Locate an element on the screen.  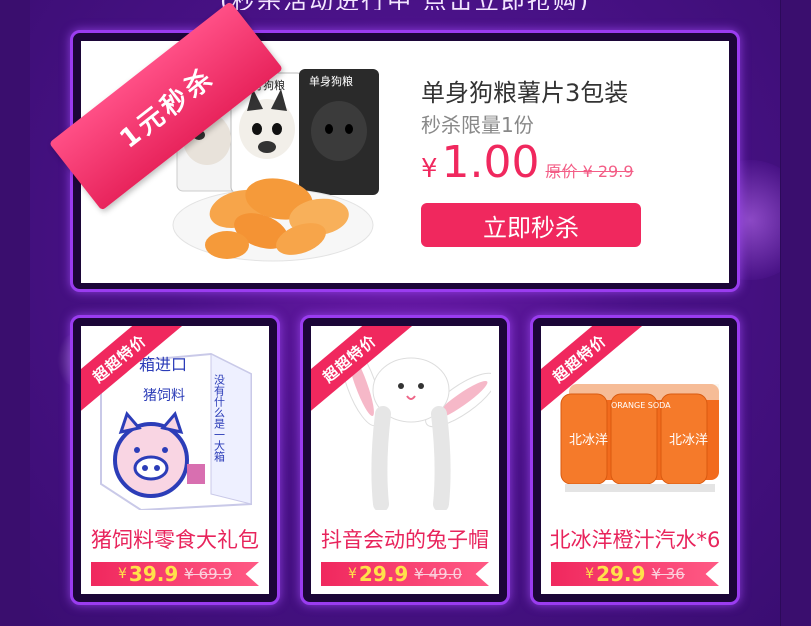
price-bar: ¥ 29.9 ¥ 36 is located at coordinates (635, 574).